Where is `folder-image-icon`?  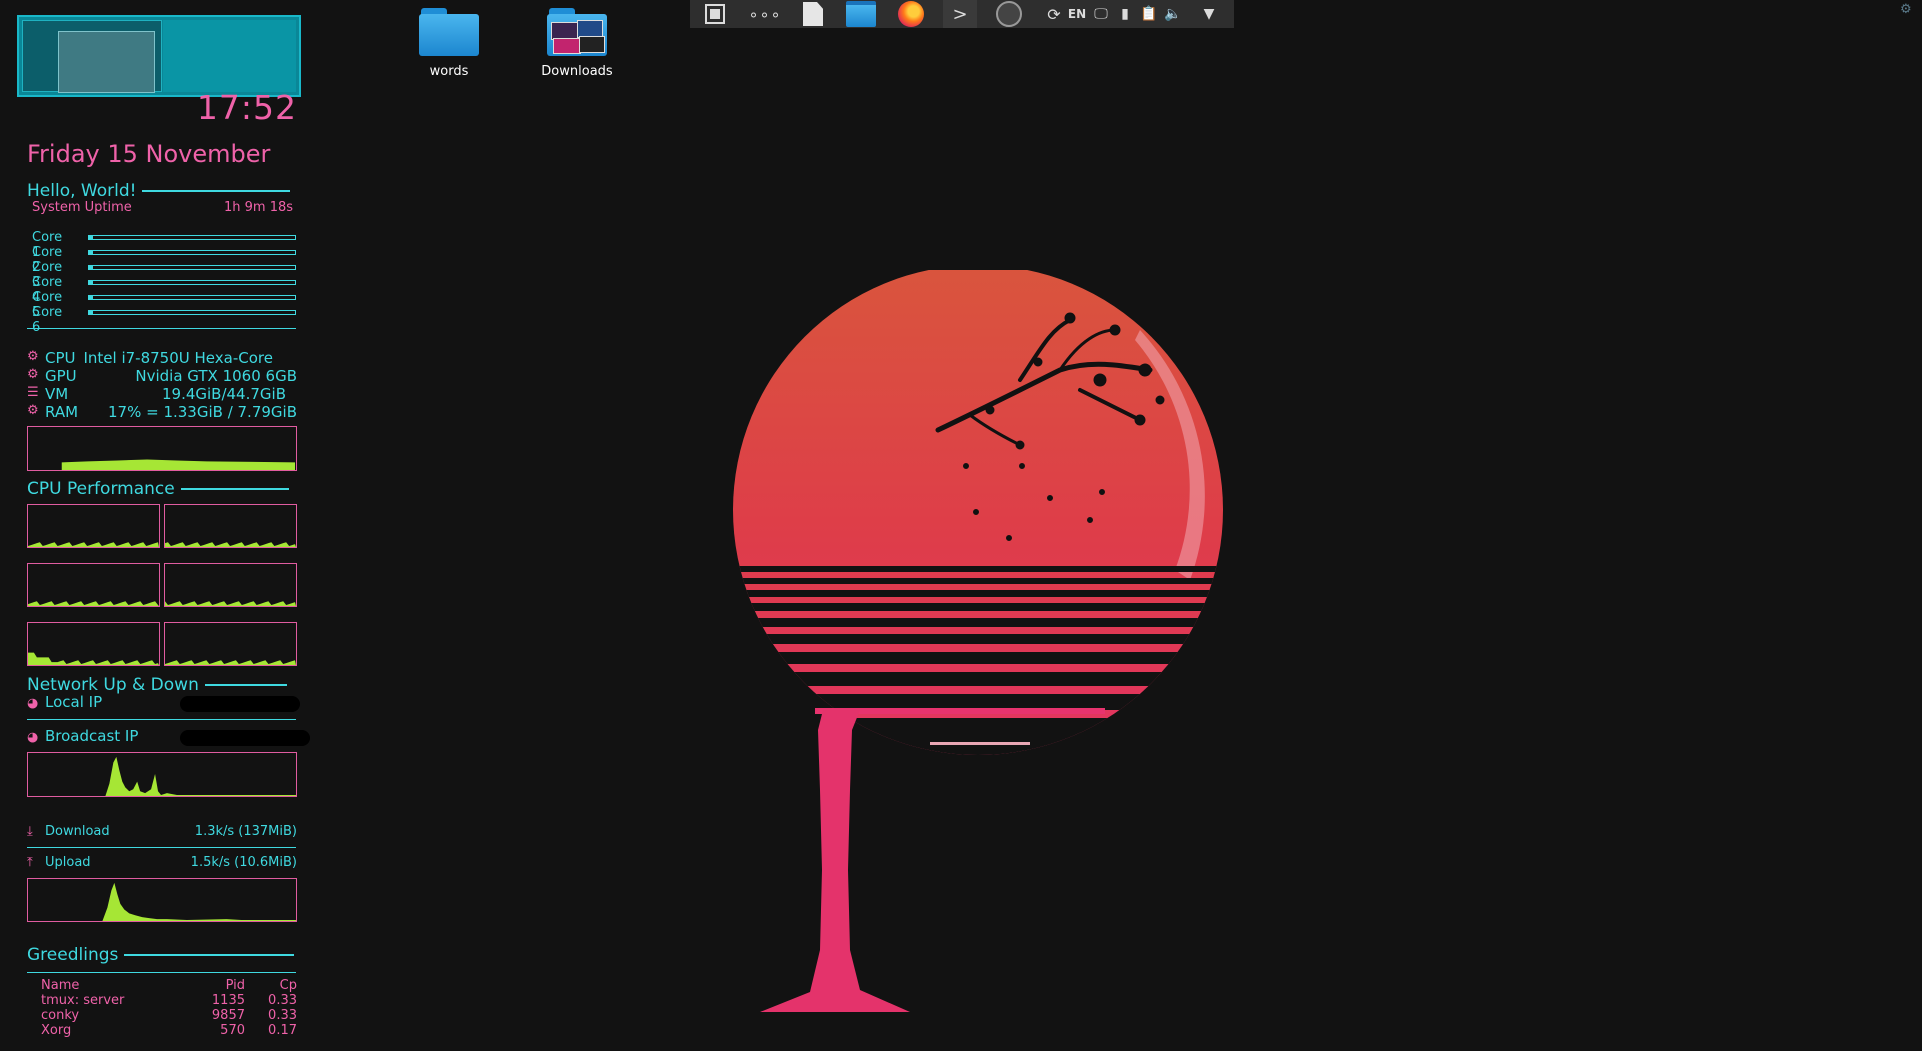 folder-image-icon is located at coordinates (577, 32).